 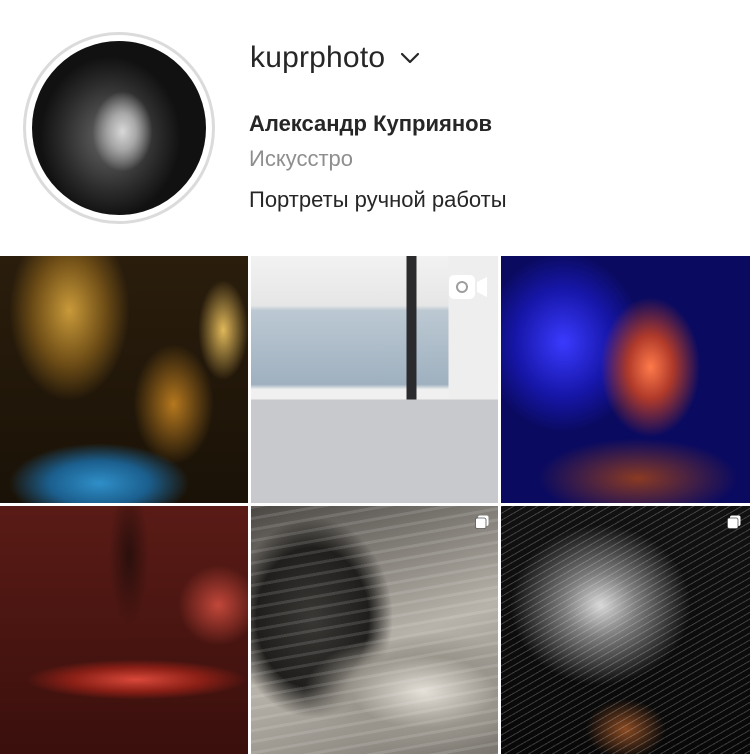 I want to click on avatar, so click(x=119, y=128).